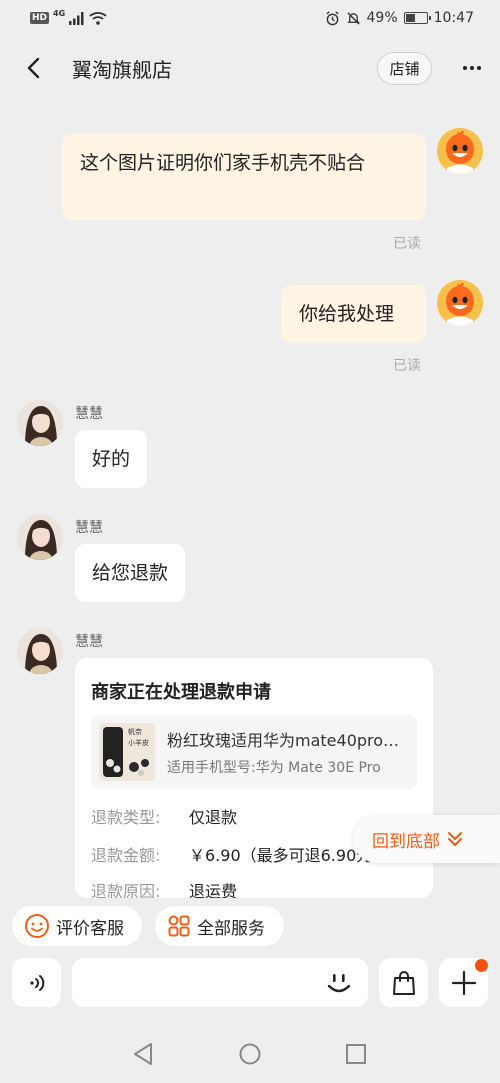  I want to click on grid-icon, so click(179, 926).